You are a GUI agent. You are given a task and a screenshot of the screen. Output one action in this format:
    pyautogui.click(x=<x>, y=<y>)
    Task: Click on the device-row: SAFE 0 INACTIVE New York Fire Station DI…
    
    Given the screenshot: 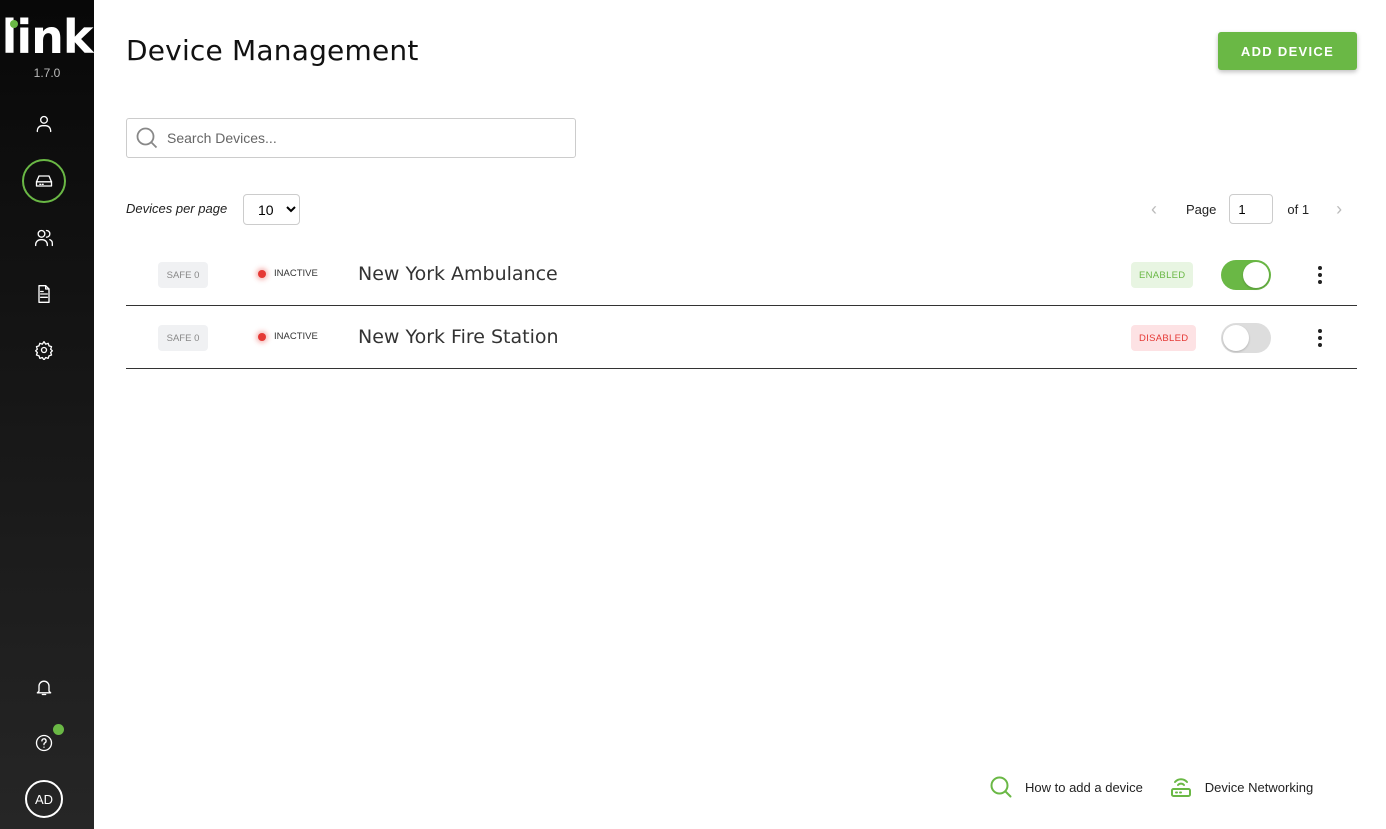 What is the action you would take?
    pyautogui.click(x=741, y=337)
    